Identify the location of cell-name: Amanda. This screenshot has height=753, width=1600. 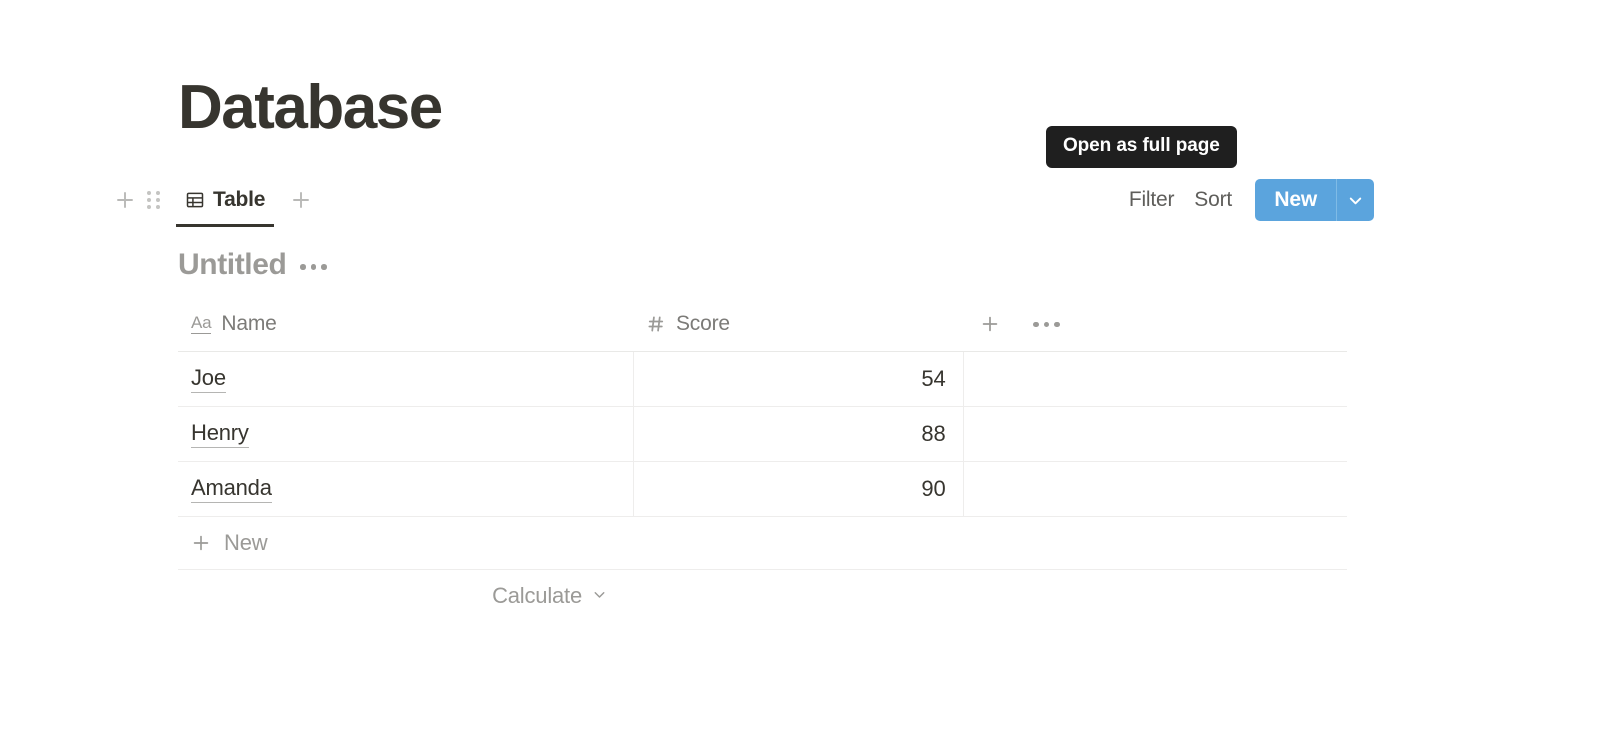
(406, 489).